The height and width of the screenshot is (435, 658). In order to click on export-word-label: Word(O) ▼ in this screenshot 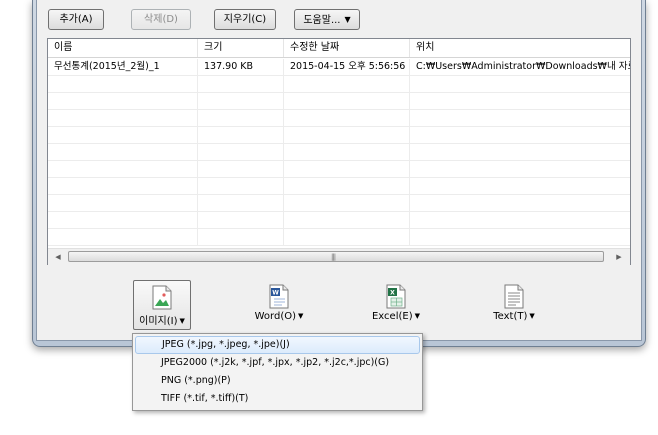, I will do `click(279, 316)`.